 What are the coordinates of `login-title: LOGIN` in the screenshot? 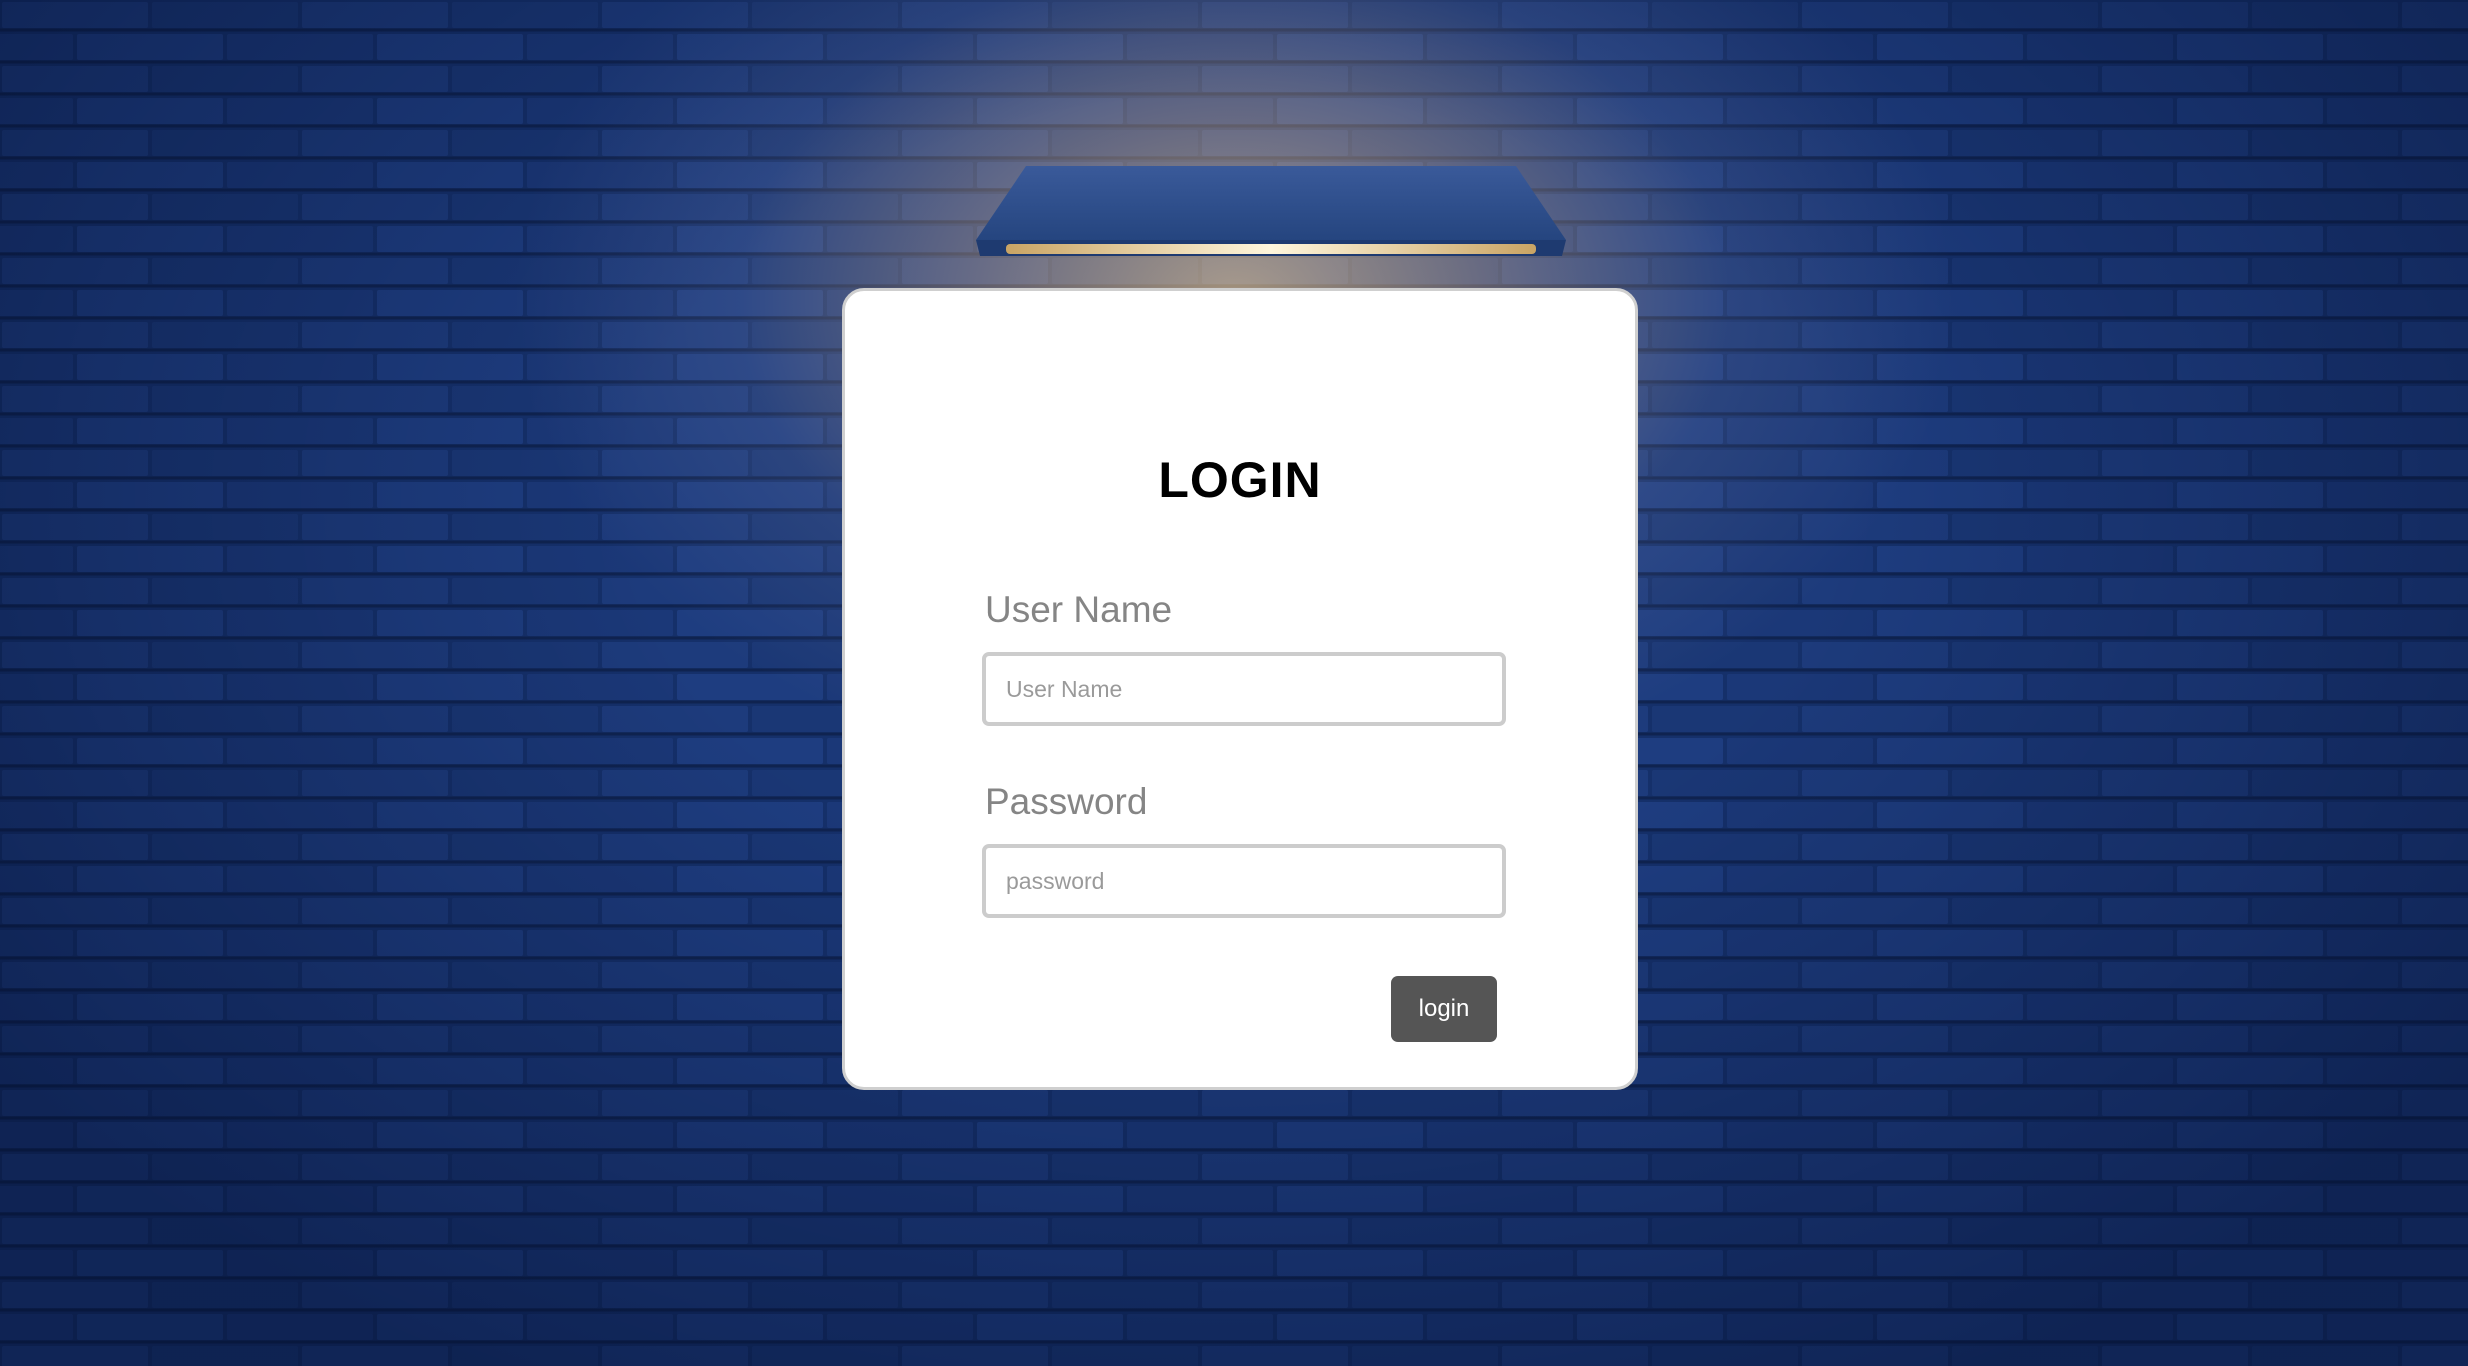 It's located at (1240, 480).